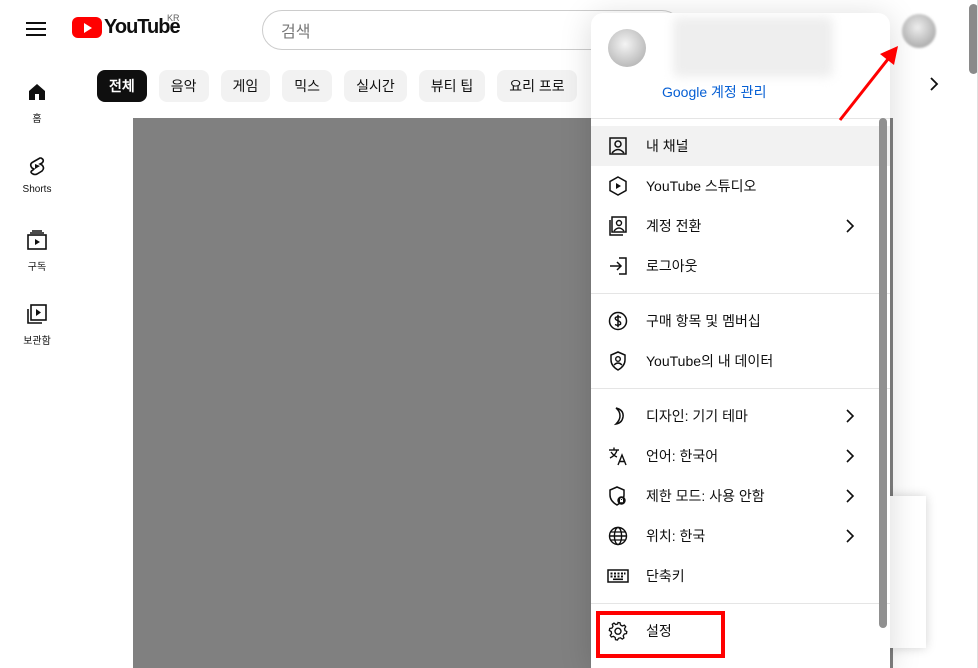  I want to click on studio-icon, so click(618, 186).